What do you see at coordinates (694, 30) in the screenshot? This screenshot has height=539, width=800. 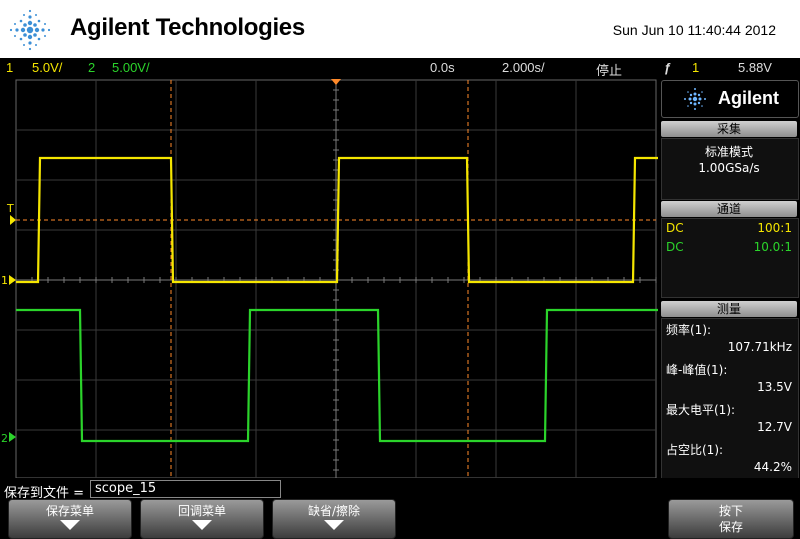 I see `datetime-label: Sun Jun 10 11:40:44 2012` at bounding box center [694, 30].